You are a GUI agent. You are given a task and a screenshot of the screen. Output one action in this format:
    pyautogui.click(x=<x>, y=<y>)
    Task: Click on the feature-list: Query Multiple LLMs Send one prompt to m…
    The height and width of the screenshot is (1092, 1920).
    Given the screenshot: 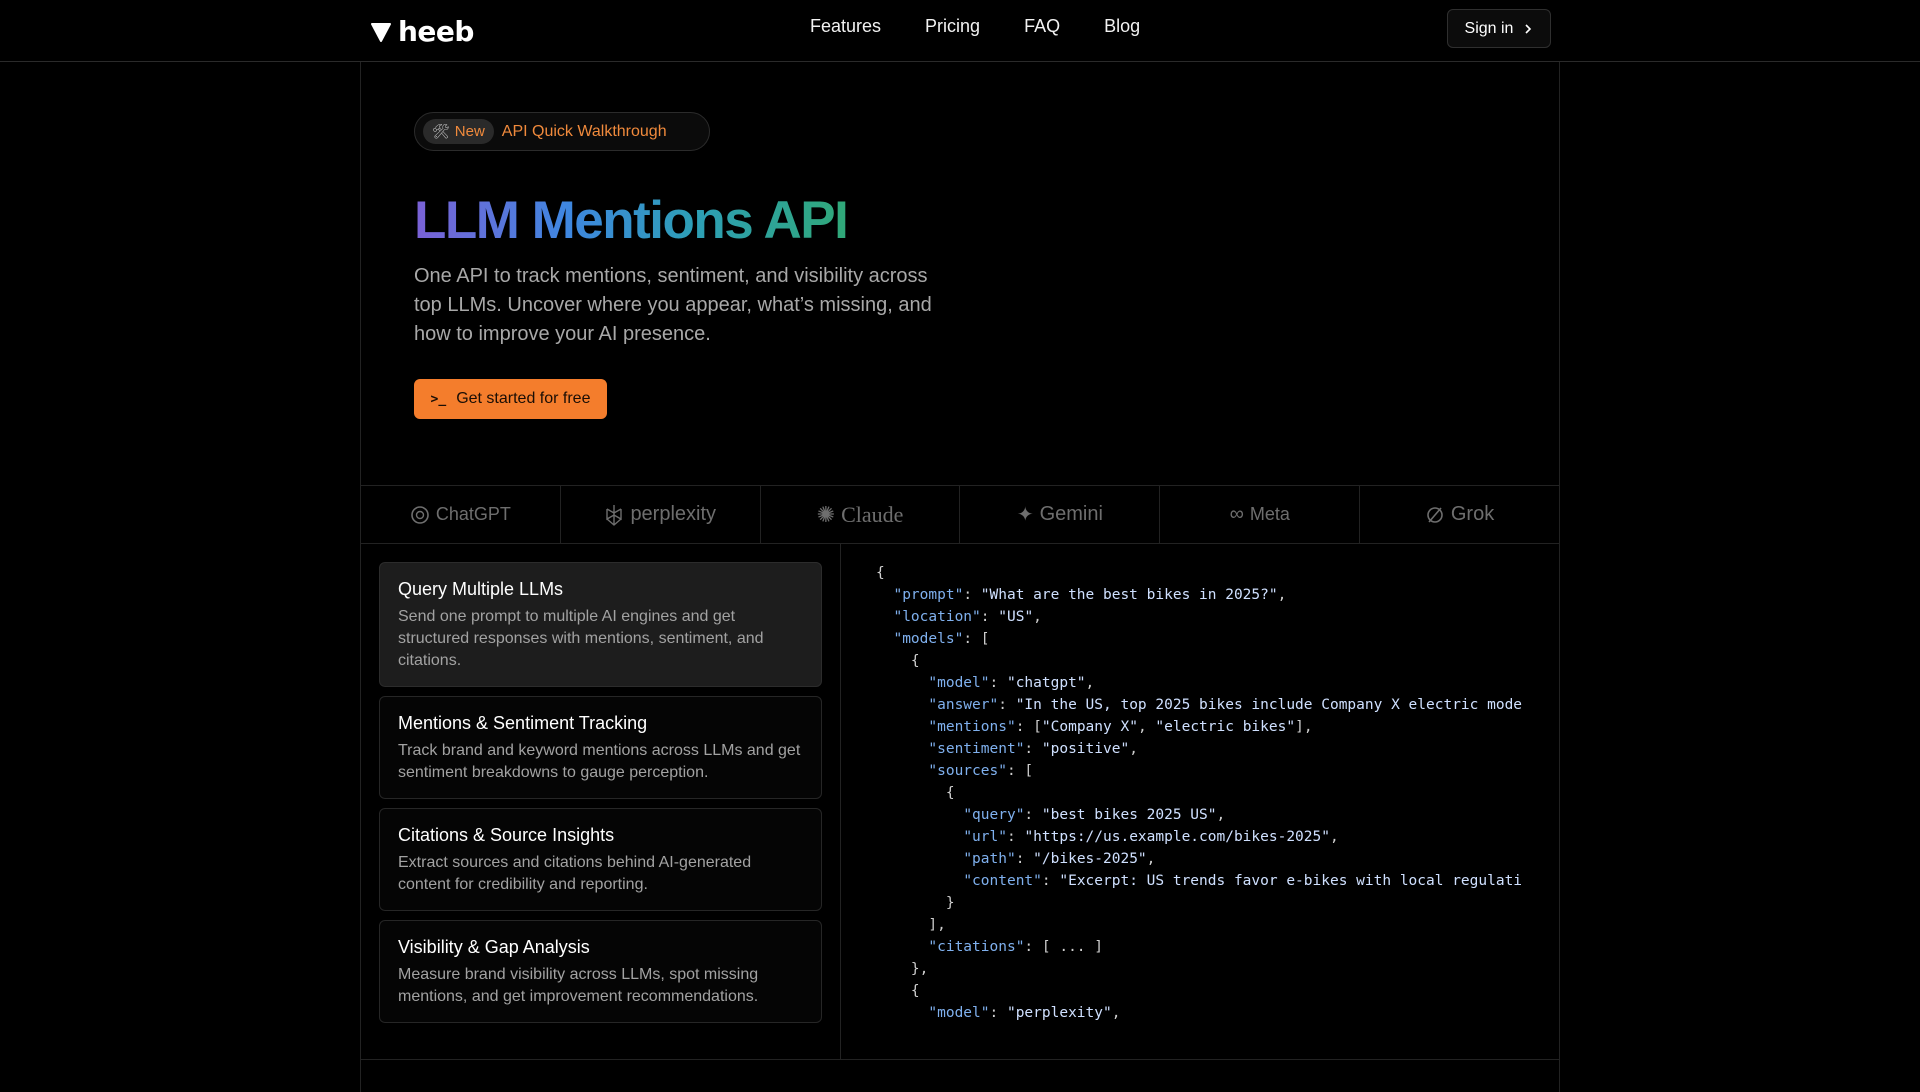 What is the action you would take?
    pyautogui.click(x=600, y=797)
    